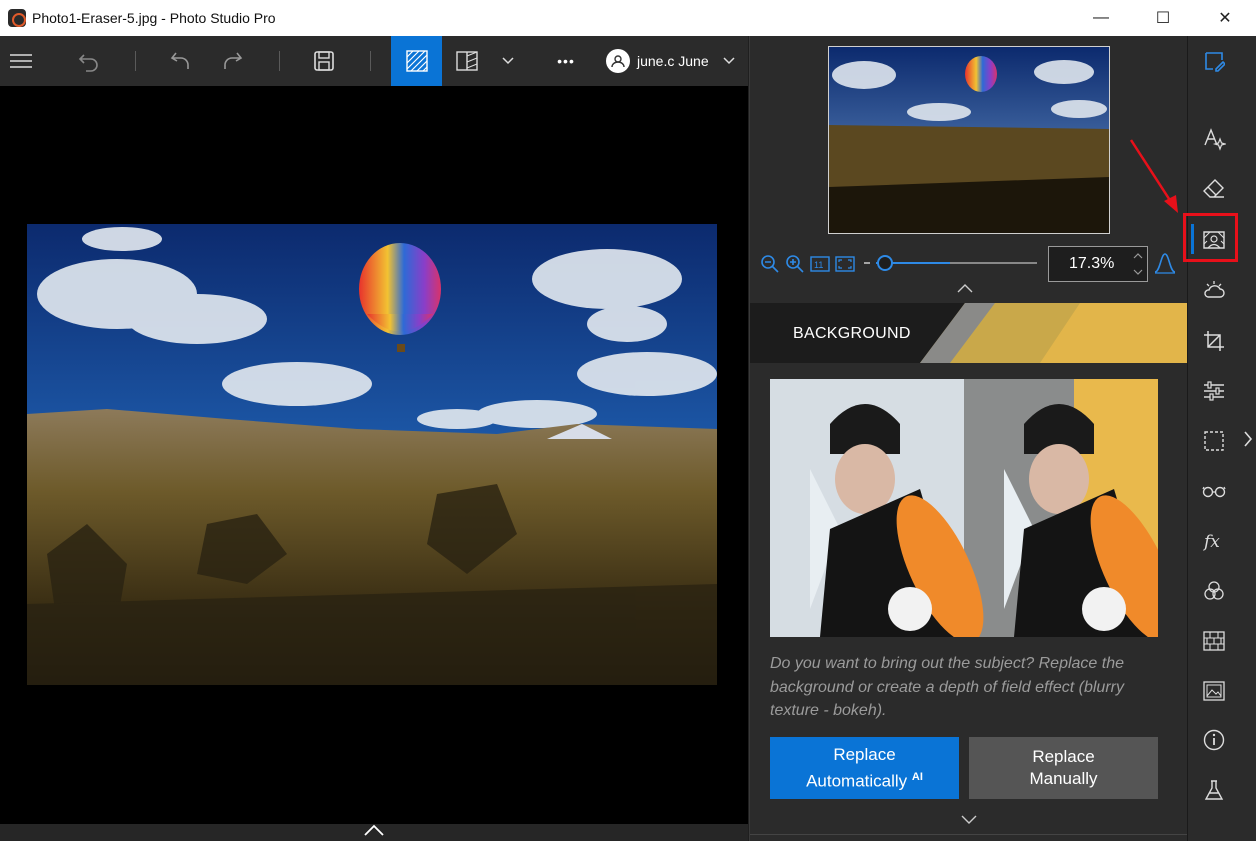 Image resolution: width=1256 pixels, height=841 pixels. I want to click on info-icon, so click(1214, 740).